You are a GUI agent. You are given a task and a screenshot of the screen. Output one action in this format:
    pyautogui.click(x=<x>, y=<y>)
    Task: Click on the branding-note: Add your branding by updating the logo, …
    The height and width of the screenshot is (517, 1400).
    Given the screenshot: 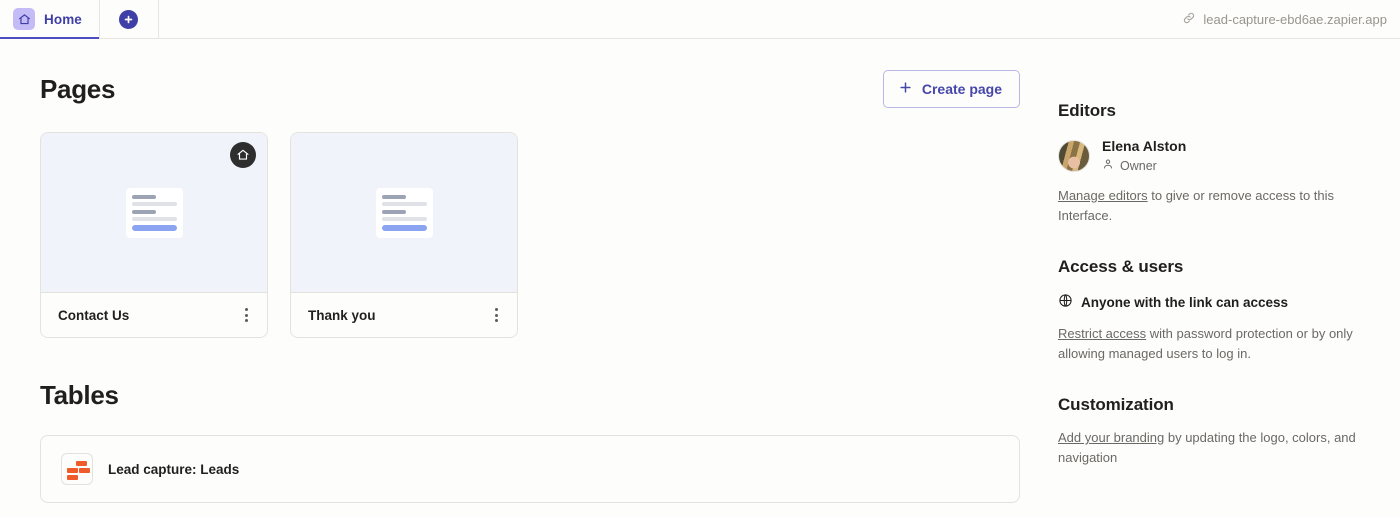 What is the action you would take?
    pyautogui.click(x=1208, y=448)
    